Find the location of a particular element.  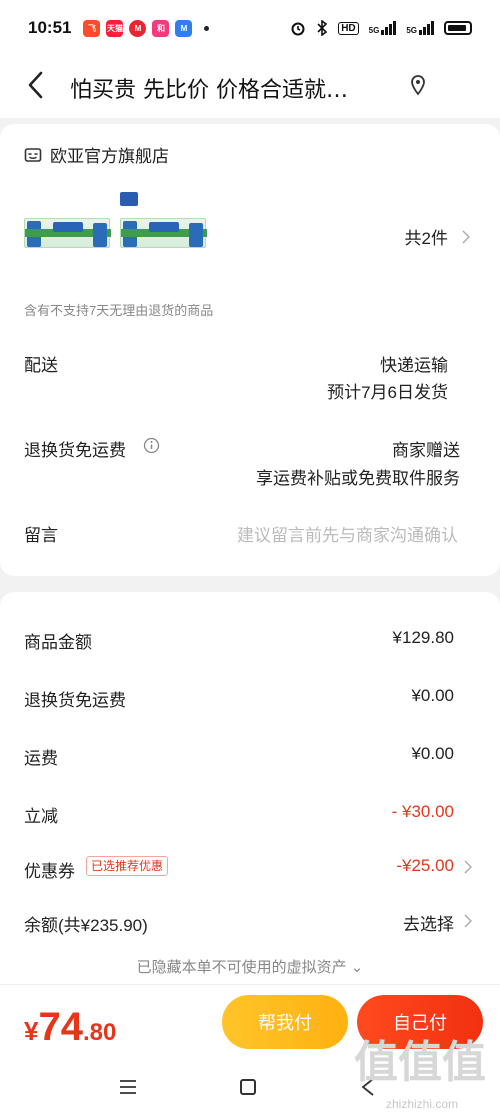

notification-dot-icon is located at coordinates (207, 28).